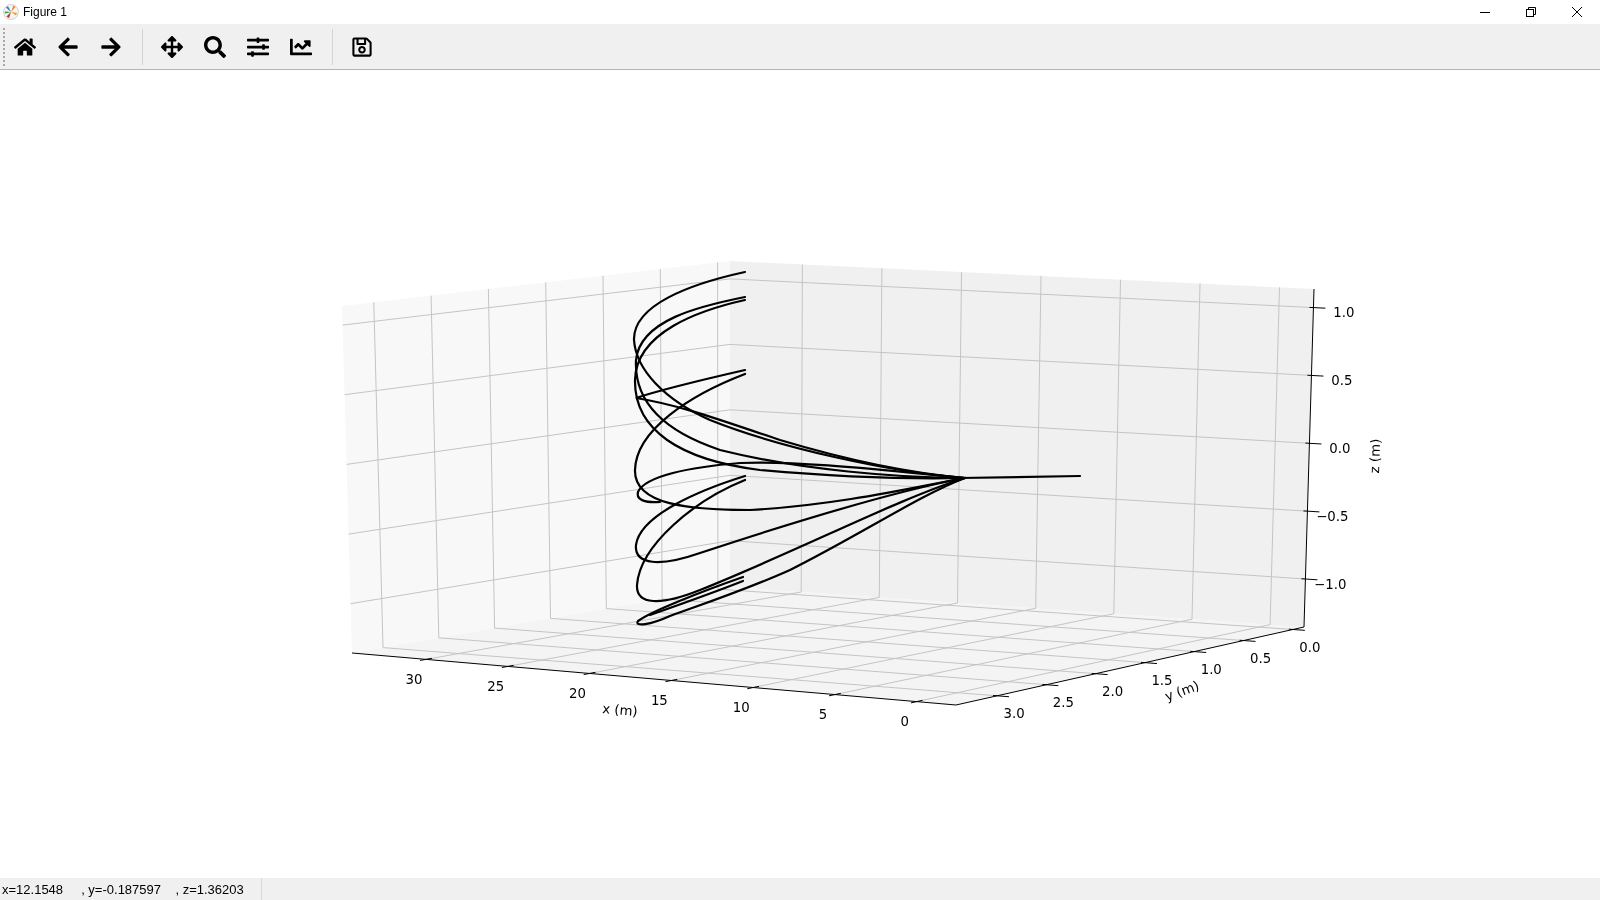  I want to click on tick-label: 1.5, so click(1162, 681).